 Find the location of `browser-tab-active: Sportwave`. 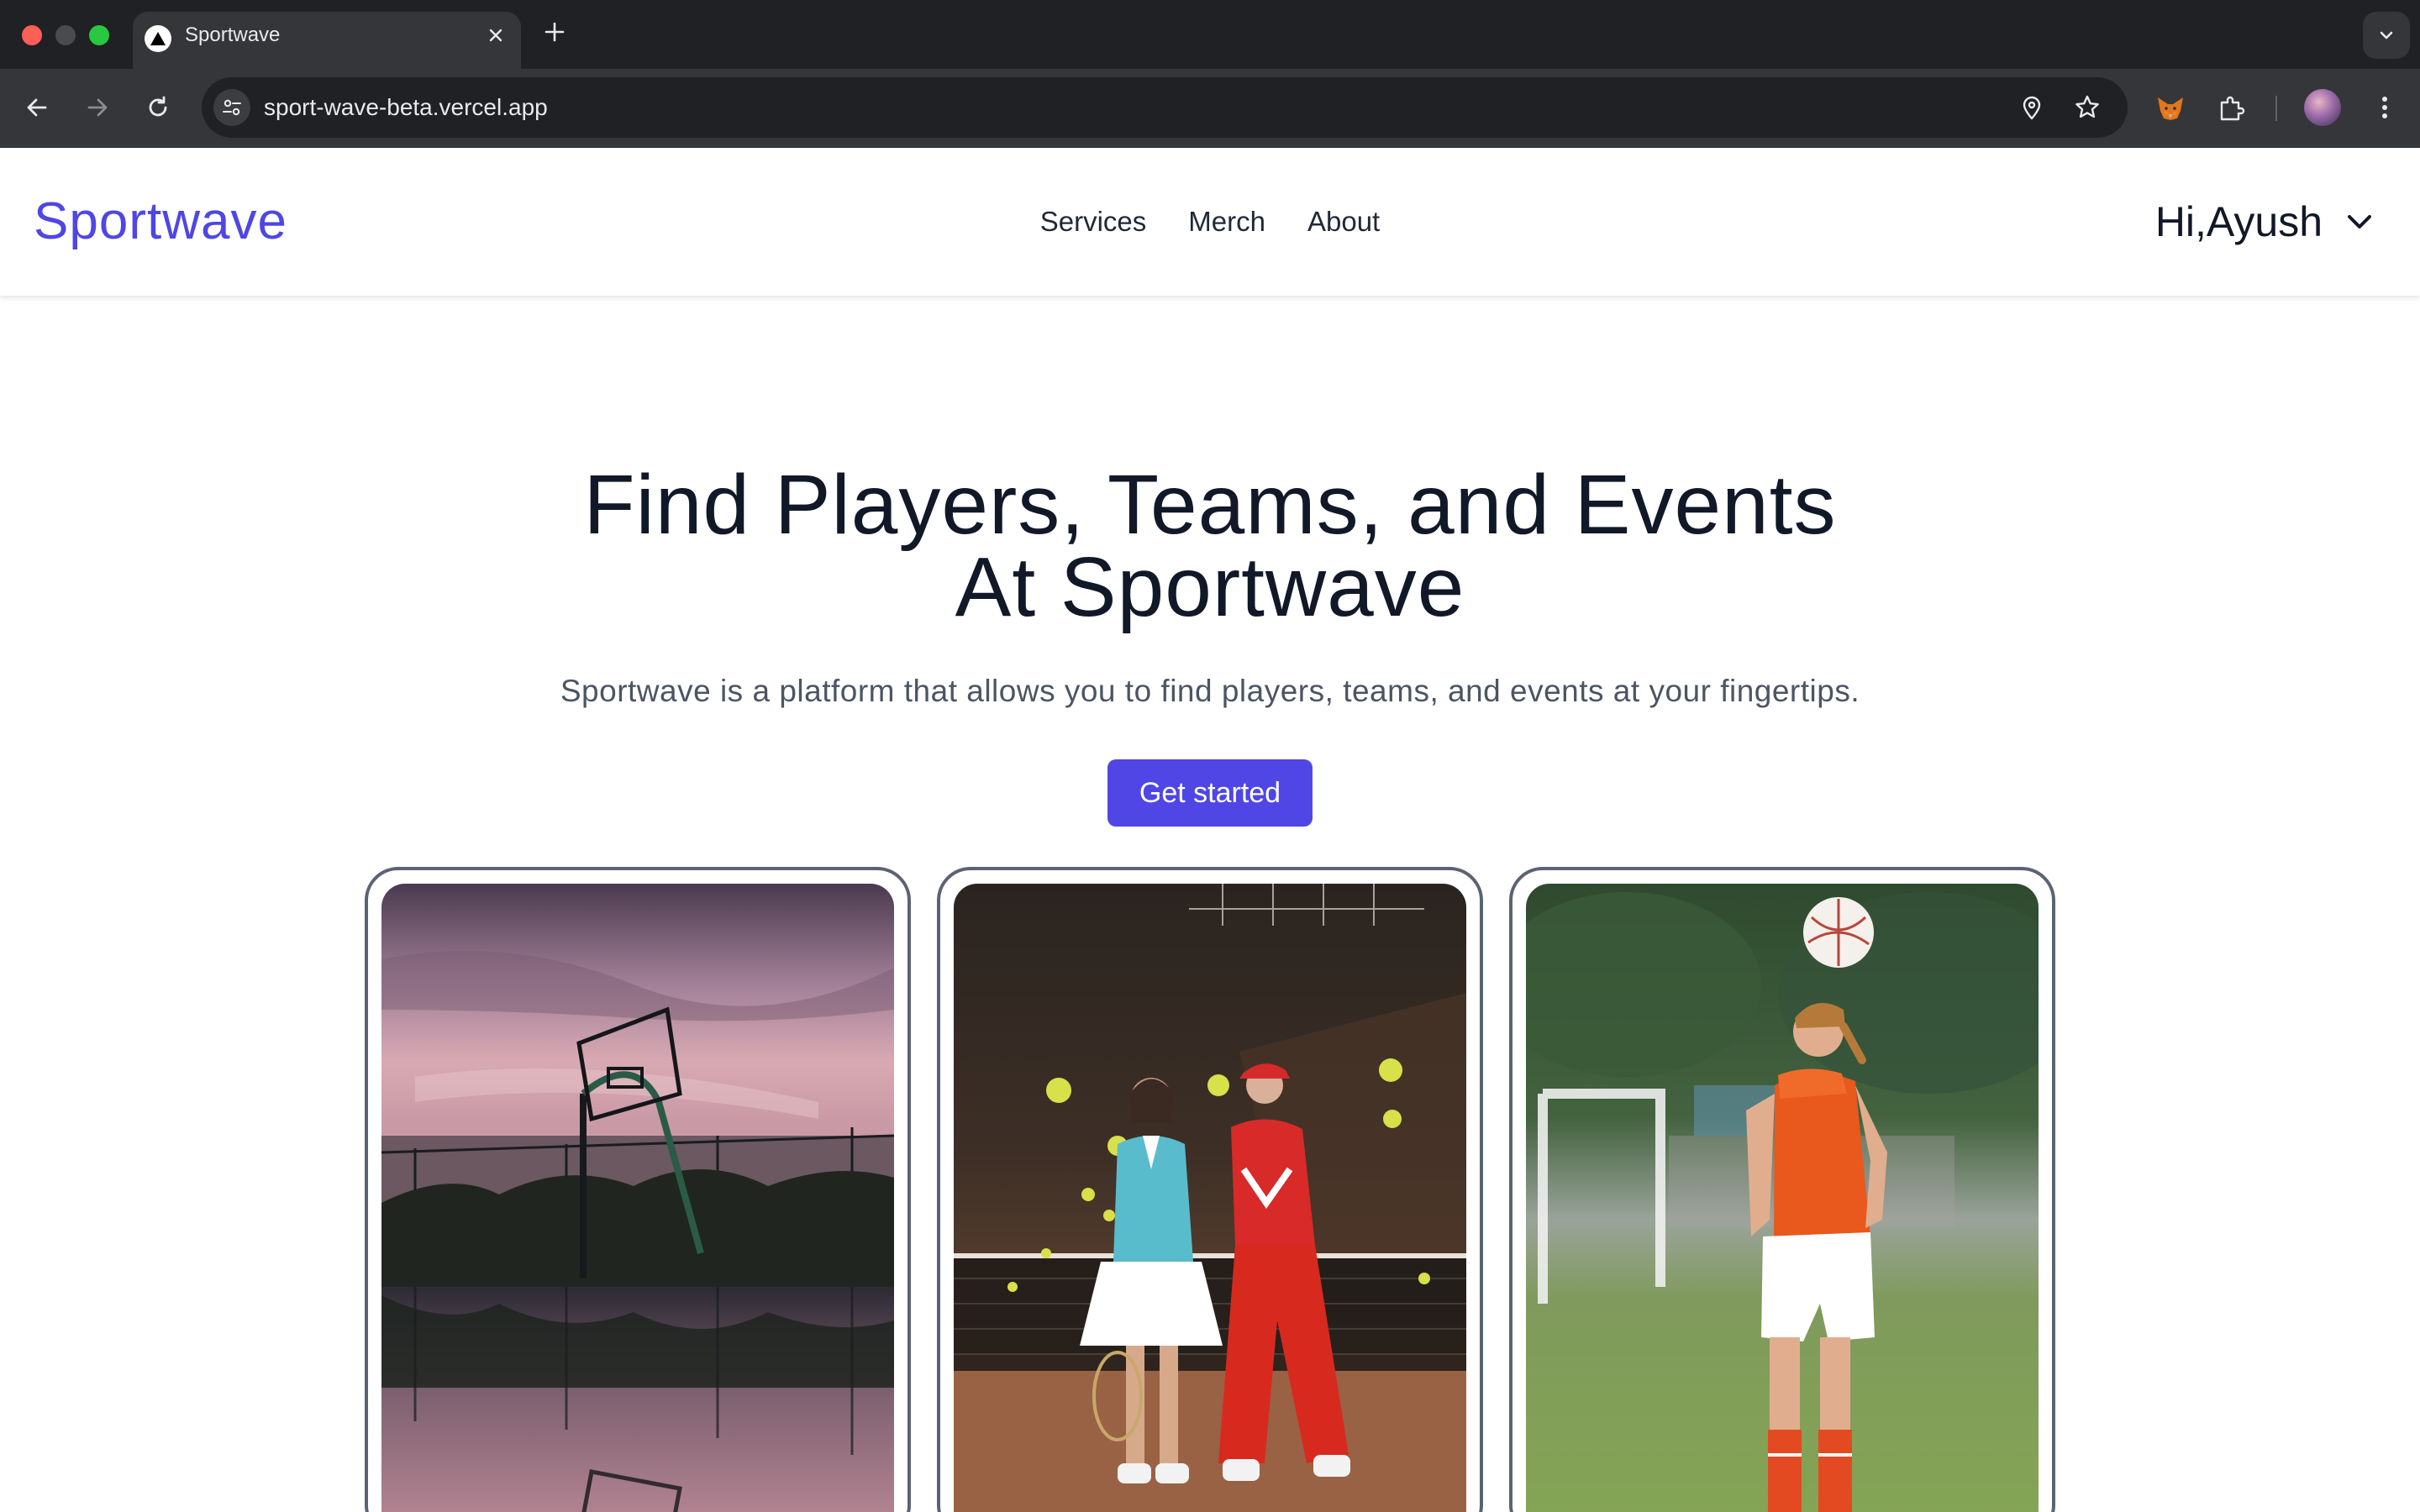

browser-tab-active: Sportwave is located at coordinates (327, 40).